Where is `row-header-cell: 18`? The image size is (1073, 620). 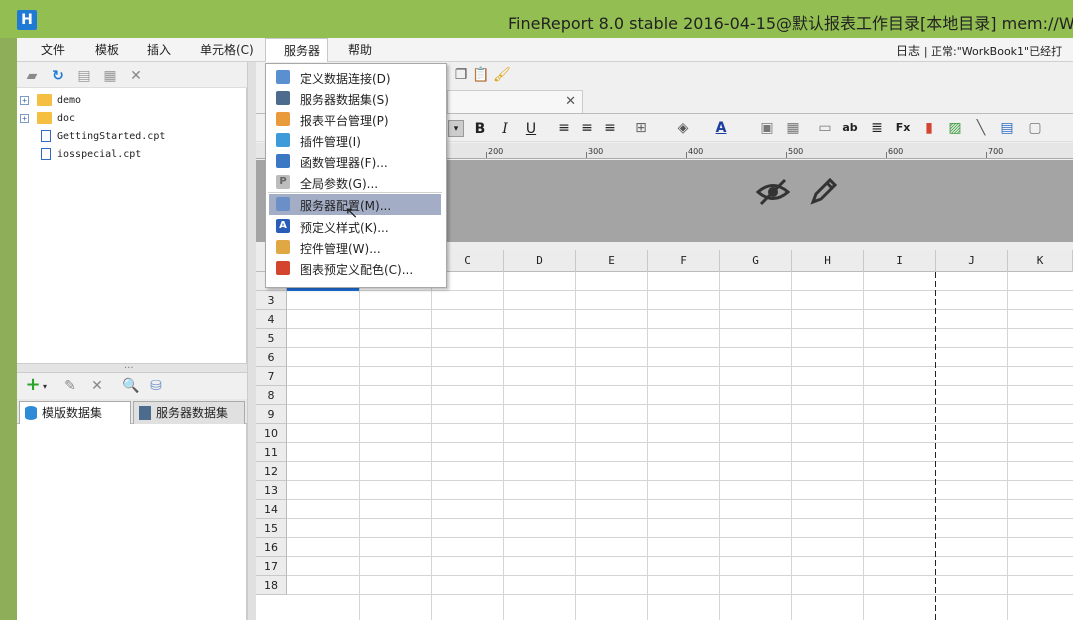 row-header-cell: 18 is located at coordinates (271, 585).